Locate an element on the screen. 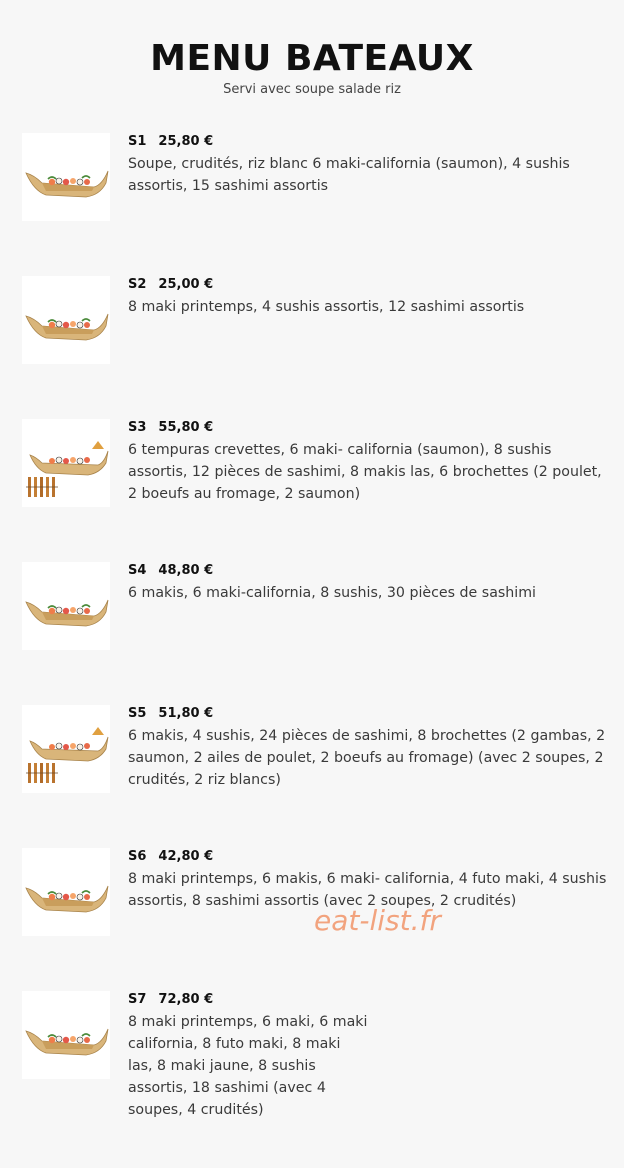 This screenshot has width=624, height=1168. item-header: S1 25,80 € is located at coordinates (170, 141).